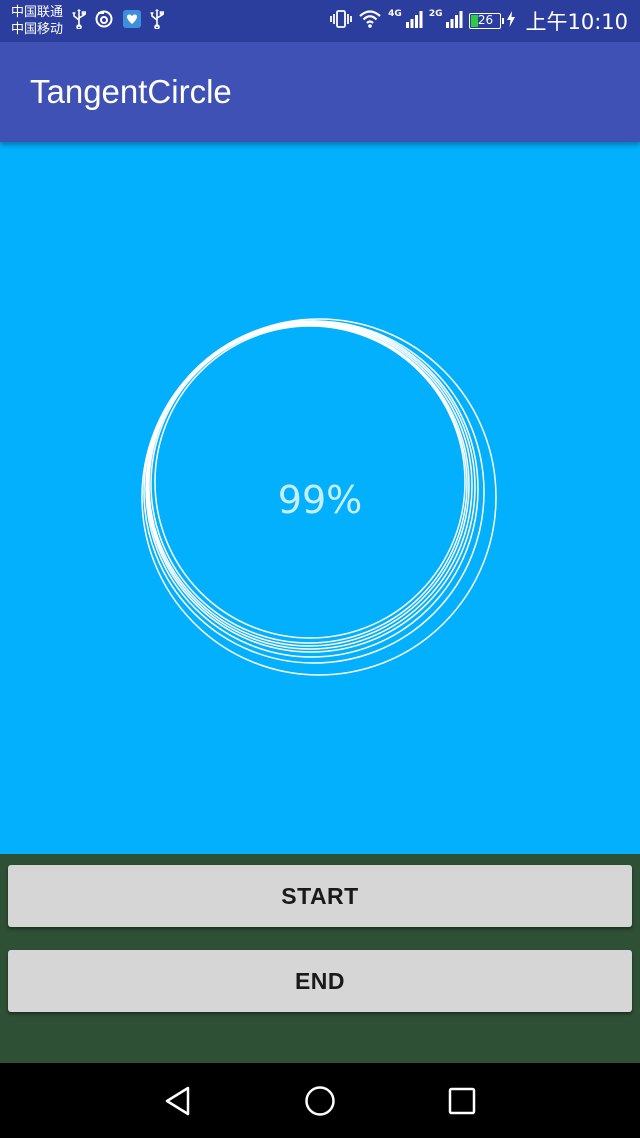 This screenshot has height=1138, width=640. I want to click on back-icon, so click(177, 1101).